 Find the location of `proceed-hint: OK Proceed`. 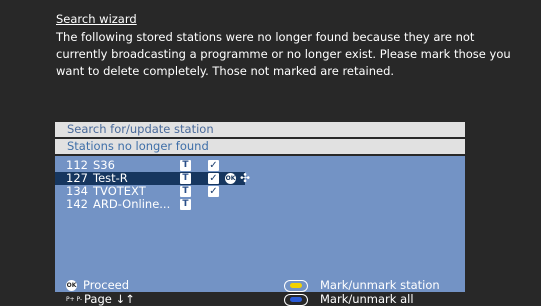

proceed-hint: OK Proceed is located at coordinates (97, 285).